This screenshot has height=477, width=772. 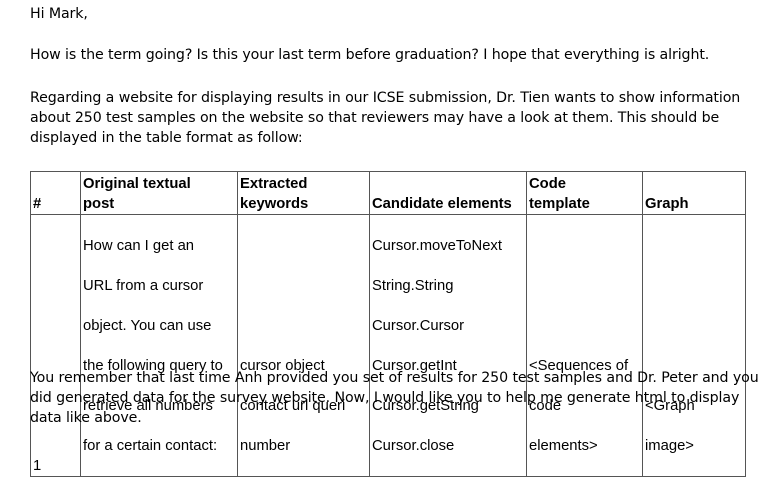 I want to click on candidate-line: Cursor.close, so click(x=413, y=446).